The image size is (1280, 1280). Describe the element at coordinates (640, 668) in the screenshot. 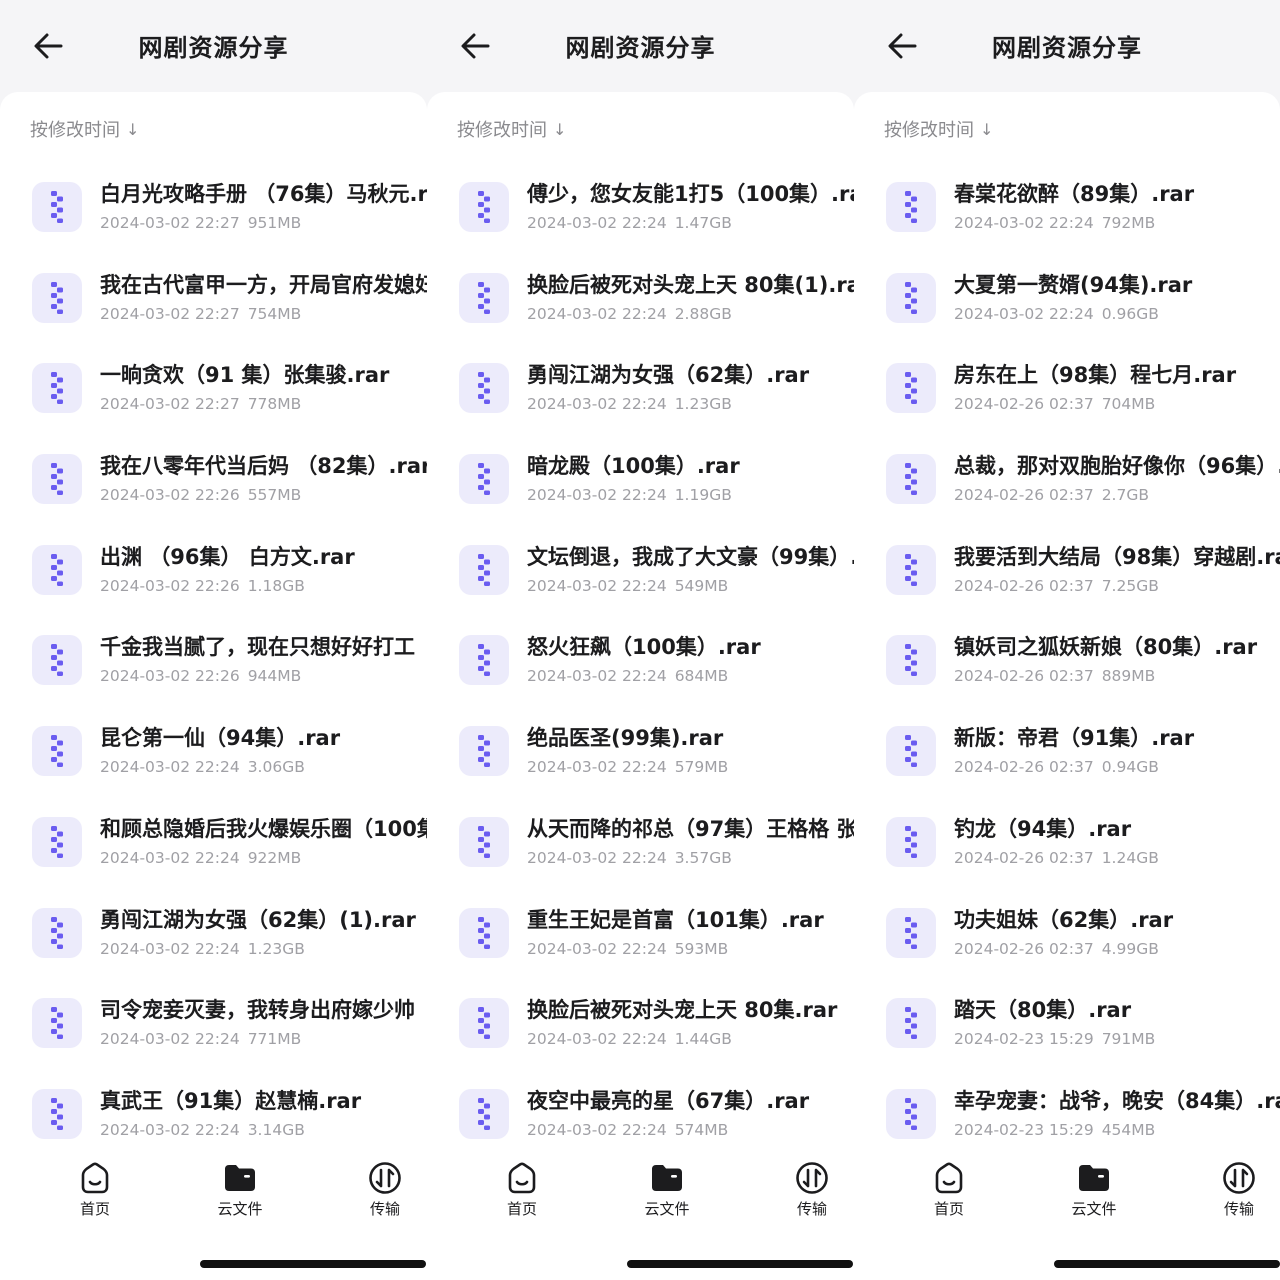

I see `file-row: 怒火狂飙（100集）.rar 2024-03-02 22:24 684MB` at that location.